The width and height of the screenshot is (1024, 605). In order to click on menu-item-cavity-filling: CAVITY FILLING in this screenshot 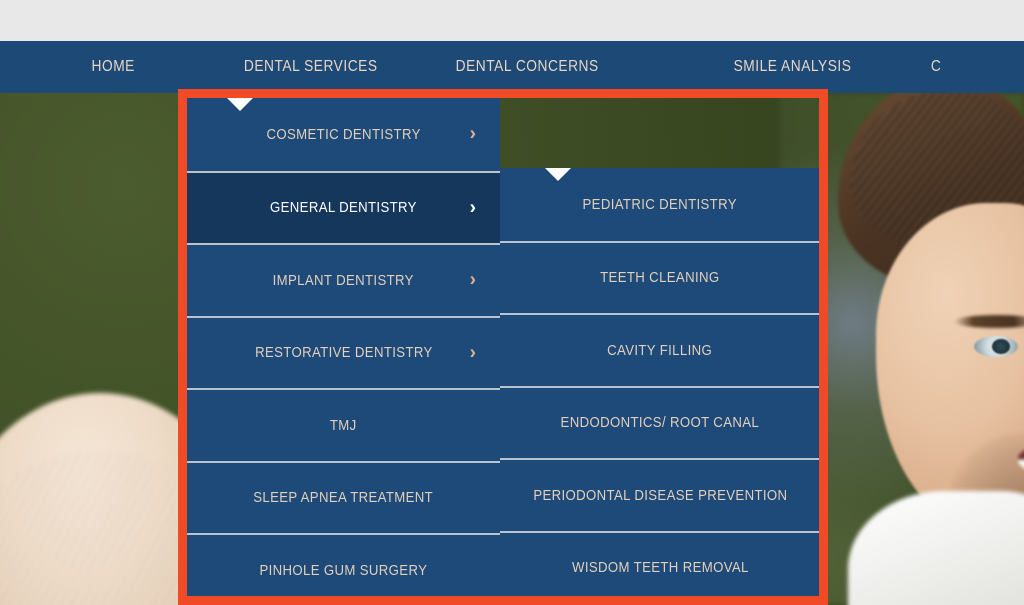, I will do `click(660, 349)`.